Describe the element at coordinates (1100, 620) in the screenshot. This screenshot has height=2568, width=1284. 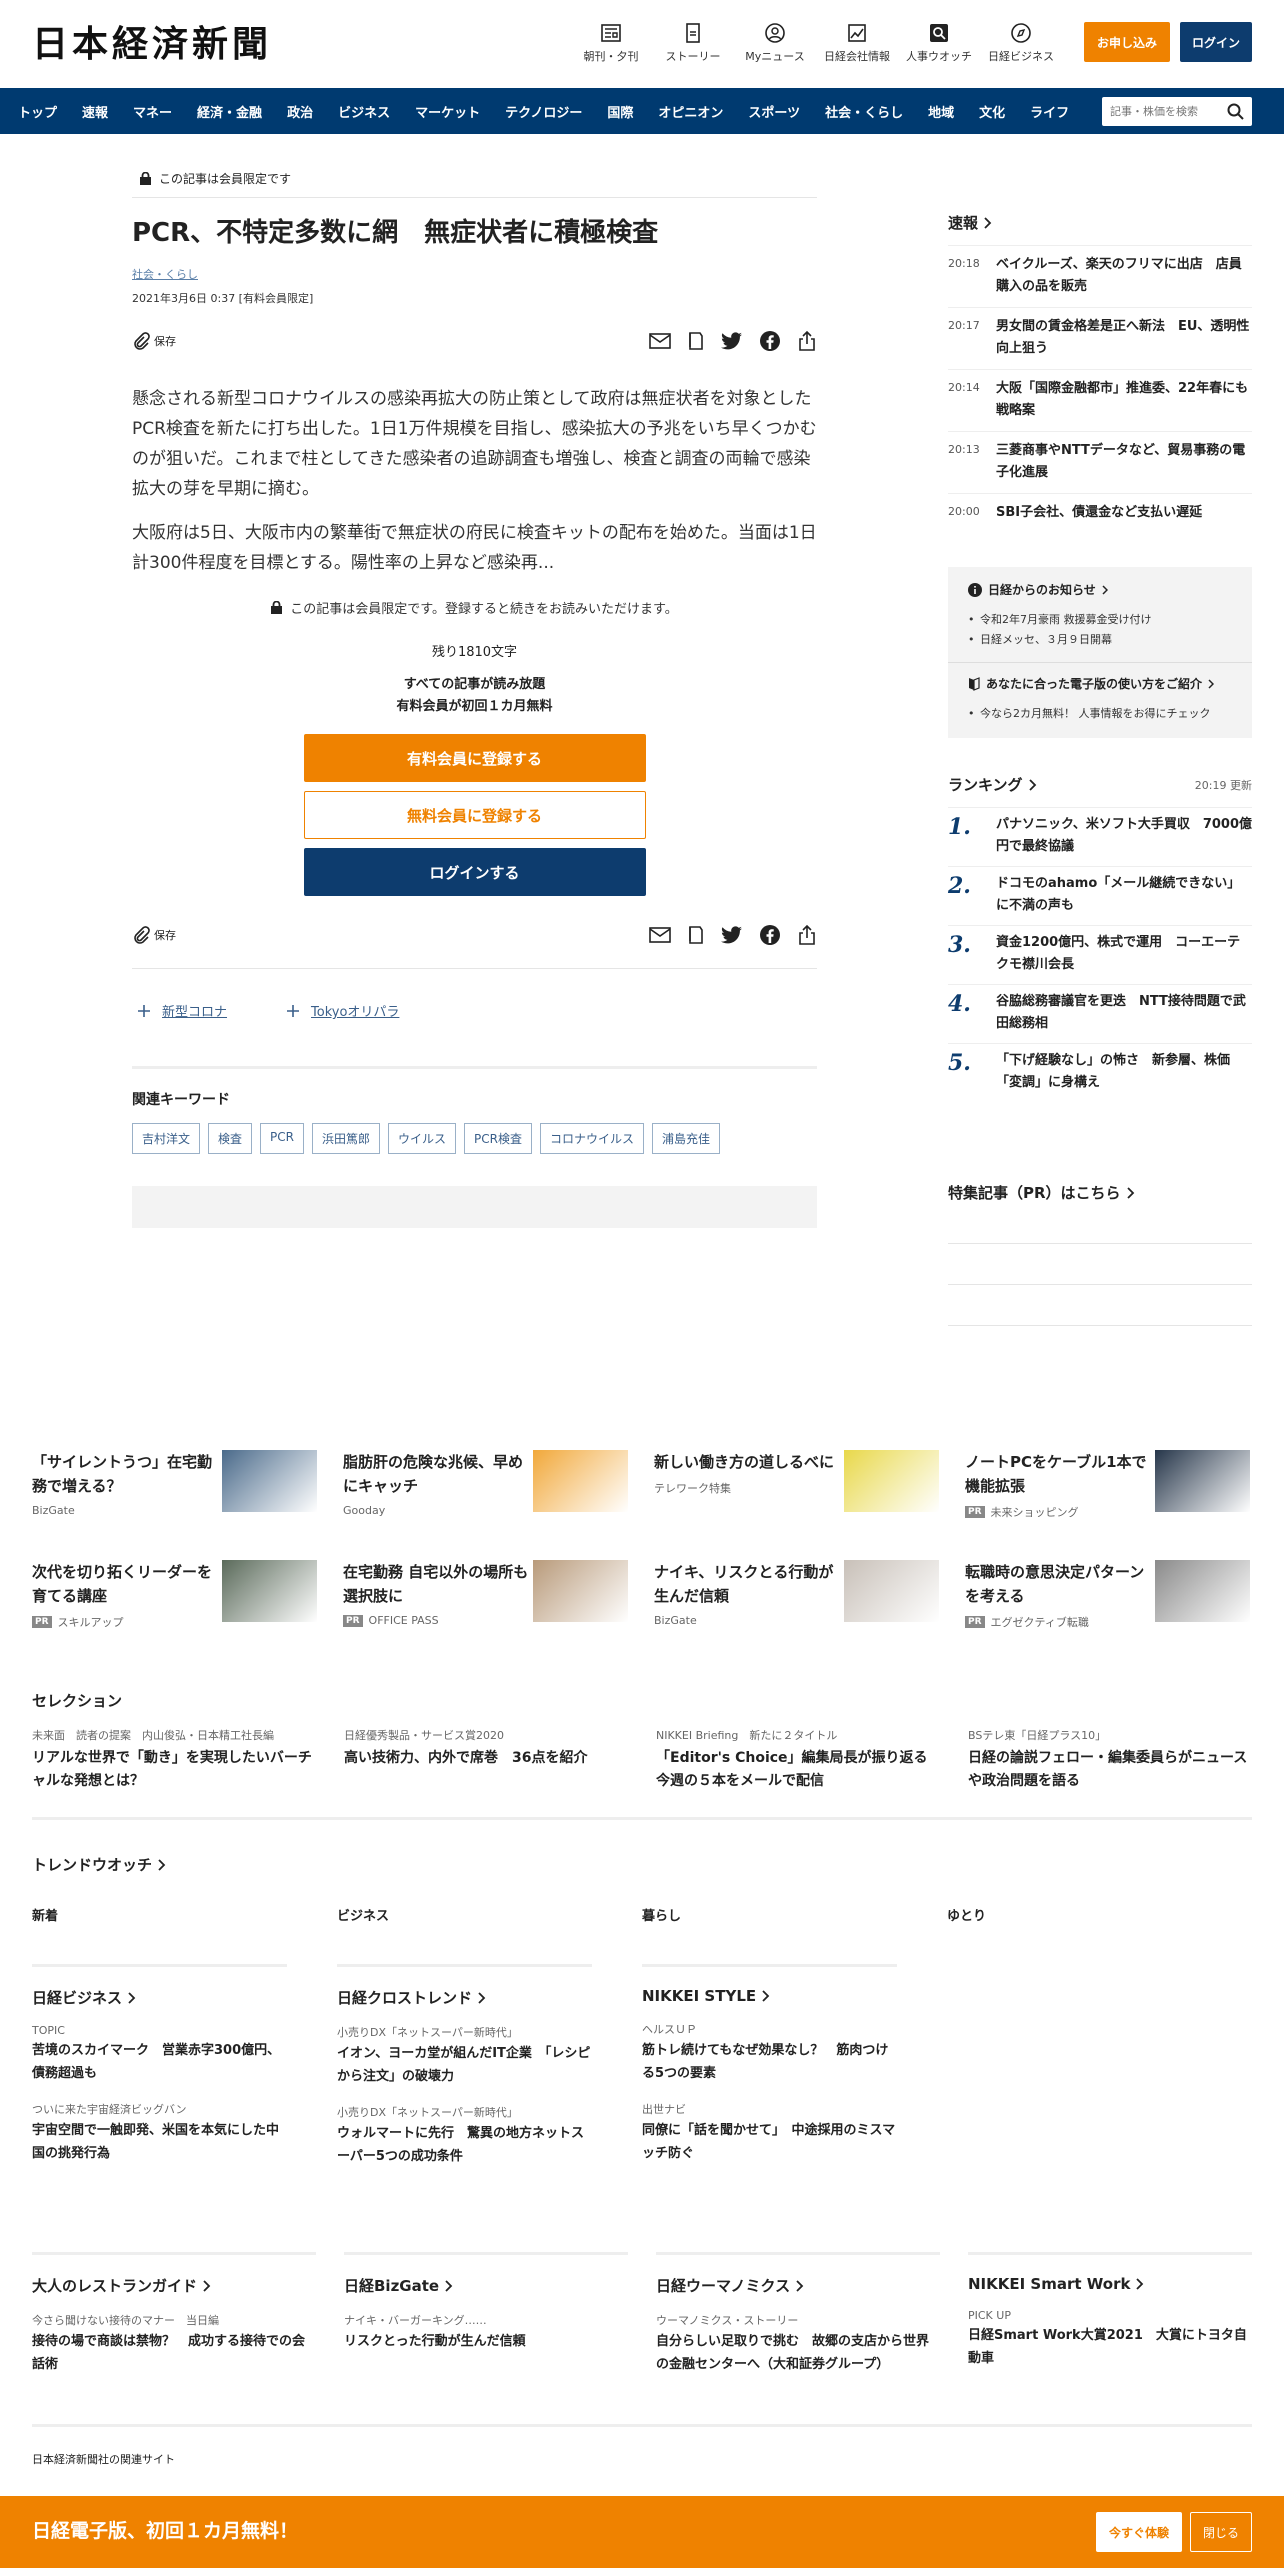
I see `notice-item: 令和2年7月豪雨 救援募金受け付け` at that location.